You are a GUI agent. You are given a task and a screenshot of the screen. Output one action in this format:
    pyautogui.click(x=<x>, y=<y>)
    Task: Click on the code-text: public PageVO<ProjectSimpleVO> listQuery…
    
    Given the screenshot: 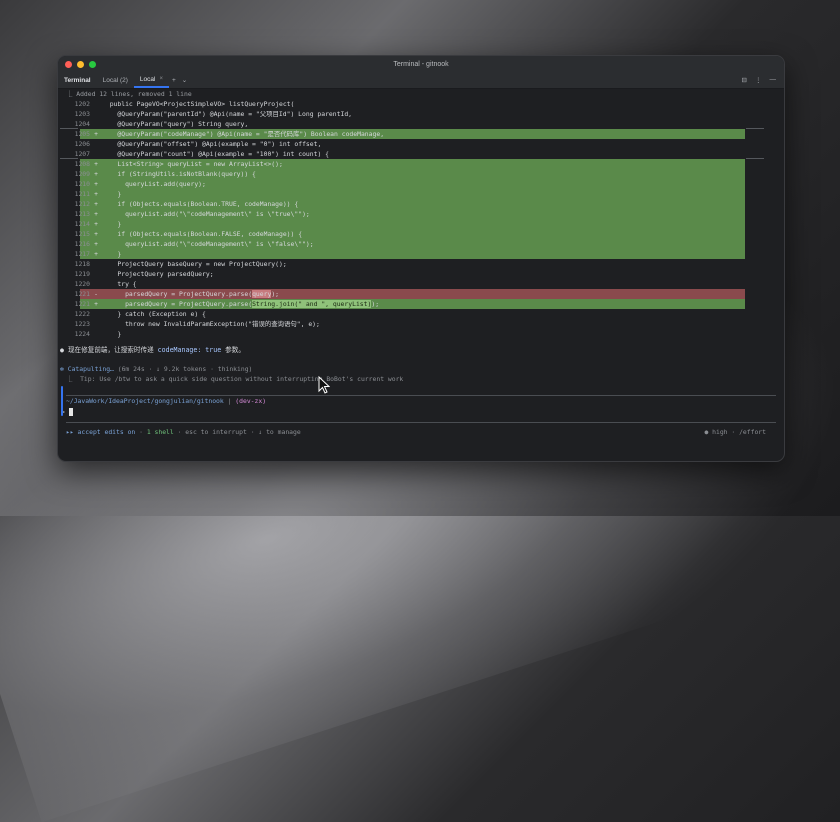 What is the action you would take?
    pyautogui.click(x=198, y=104)
    